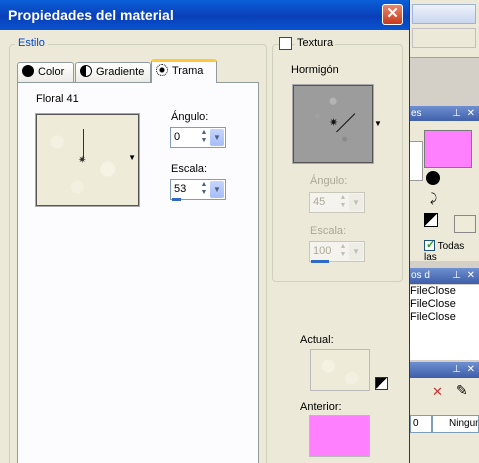 The image size is (479, 463). What do you see at coordinates (416, 113) in the screenshot?
I see `panel-title: es` at bounding box center [416, 113].